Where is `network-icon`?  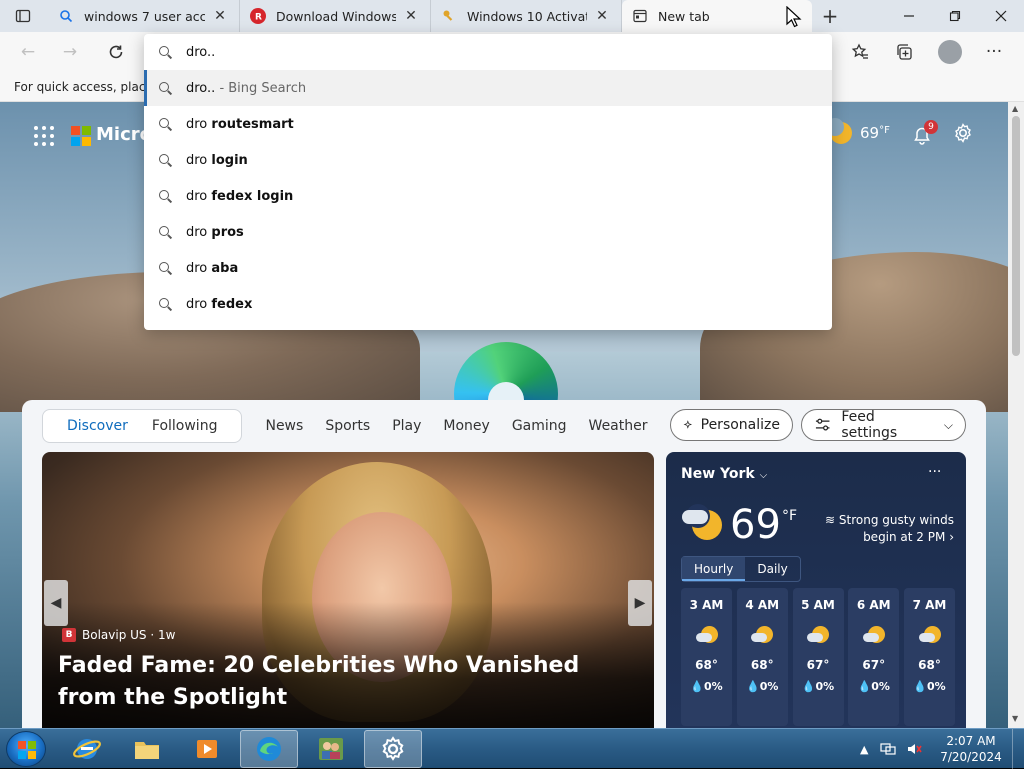
network-icon is located at coordinates (888, 749).